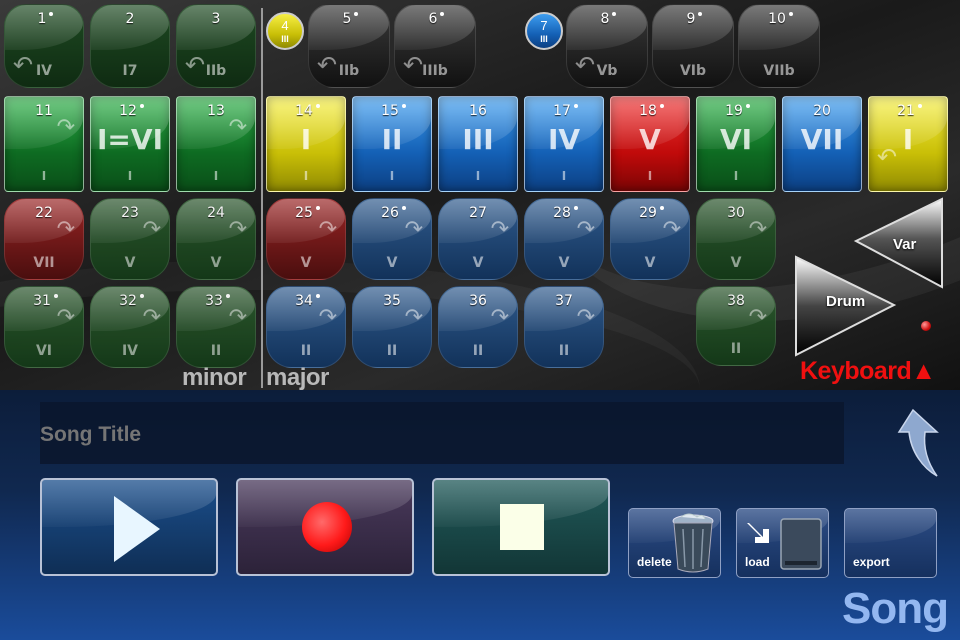  I want to click on chord-pad-17: 17 IV I, so click(564, 144).